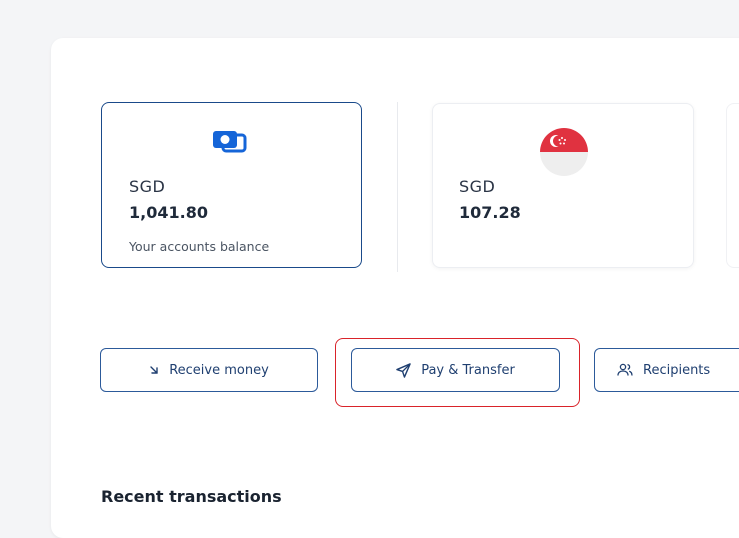 Image resolution: width=739 pixels, height=538 pixels. I want to click on users-icon, so click(625, 370).